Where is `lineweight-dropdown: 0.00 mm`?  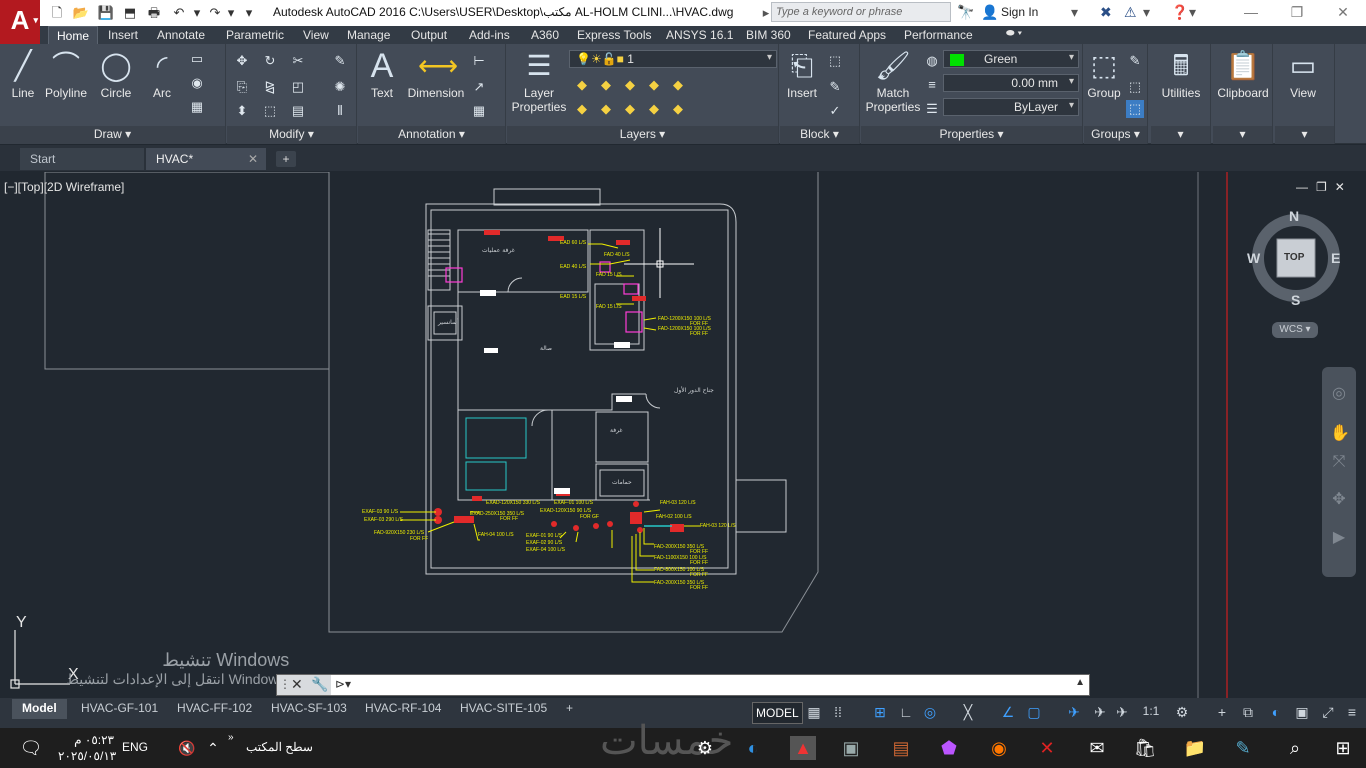
lineweight-dropdown: 0.00 mm is located at coordinates (1011, 83).